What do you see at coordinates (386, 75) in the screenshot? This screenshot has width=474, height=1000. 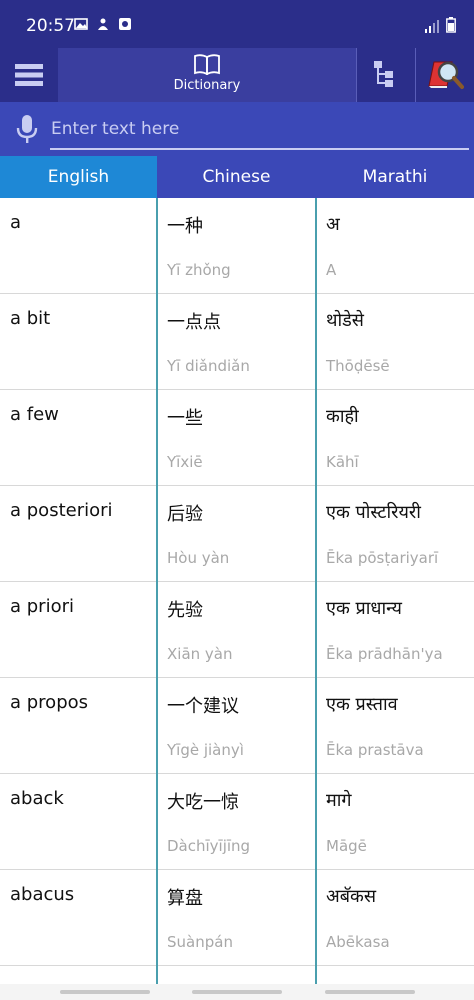 I see `hierarchy-button` at bounding box center [386, 75].